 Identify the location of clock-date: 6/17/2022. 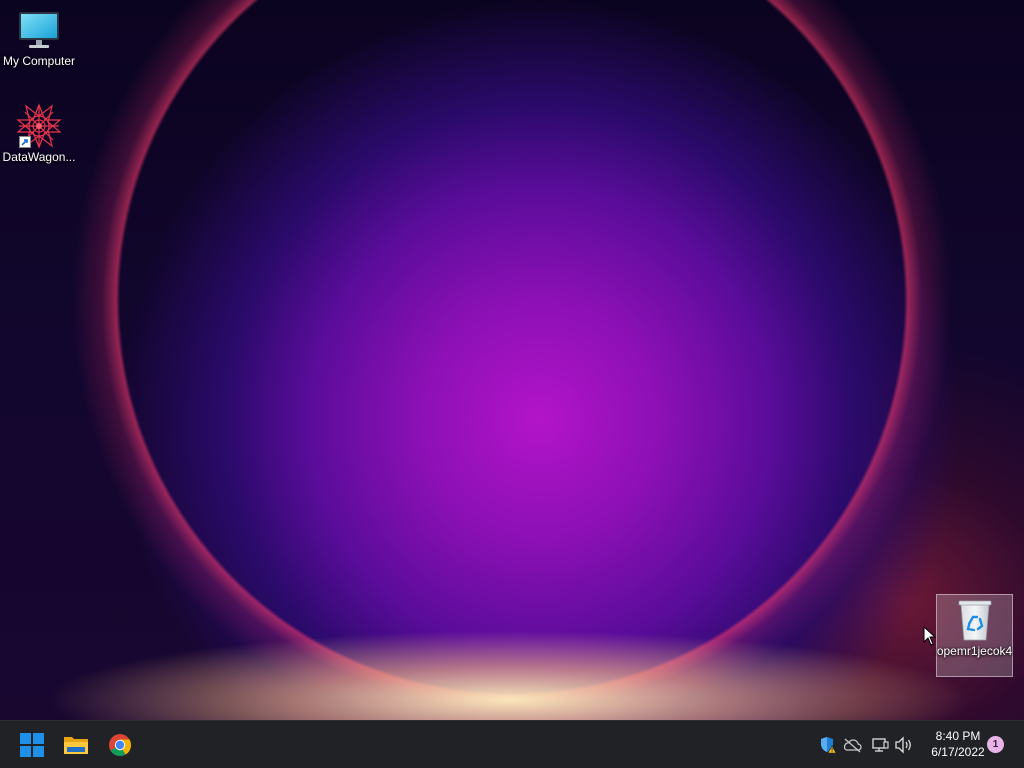
(958, 752).